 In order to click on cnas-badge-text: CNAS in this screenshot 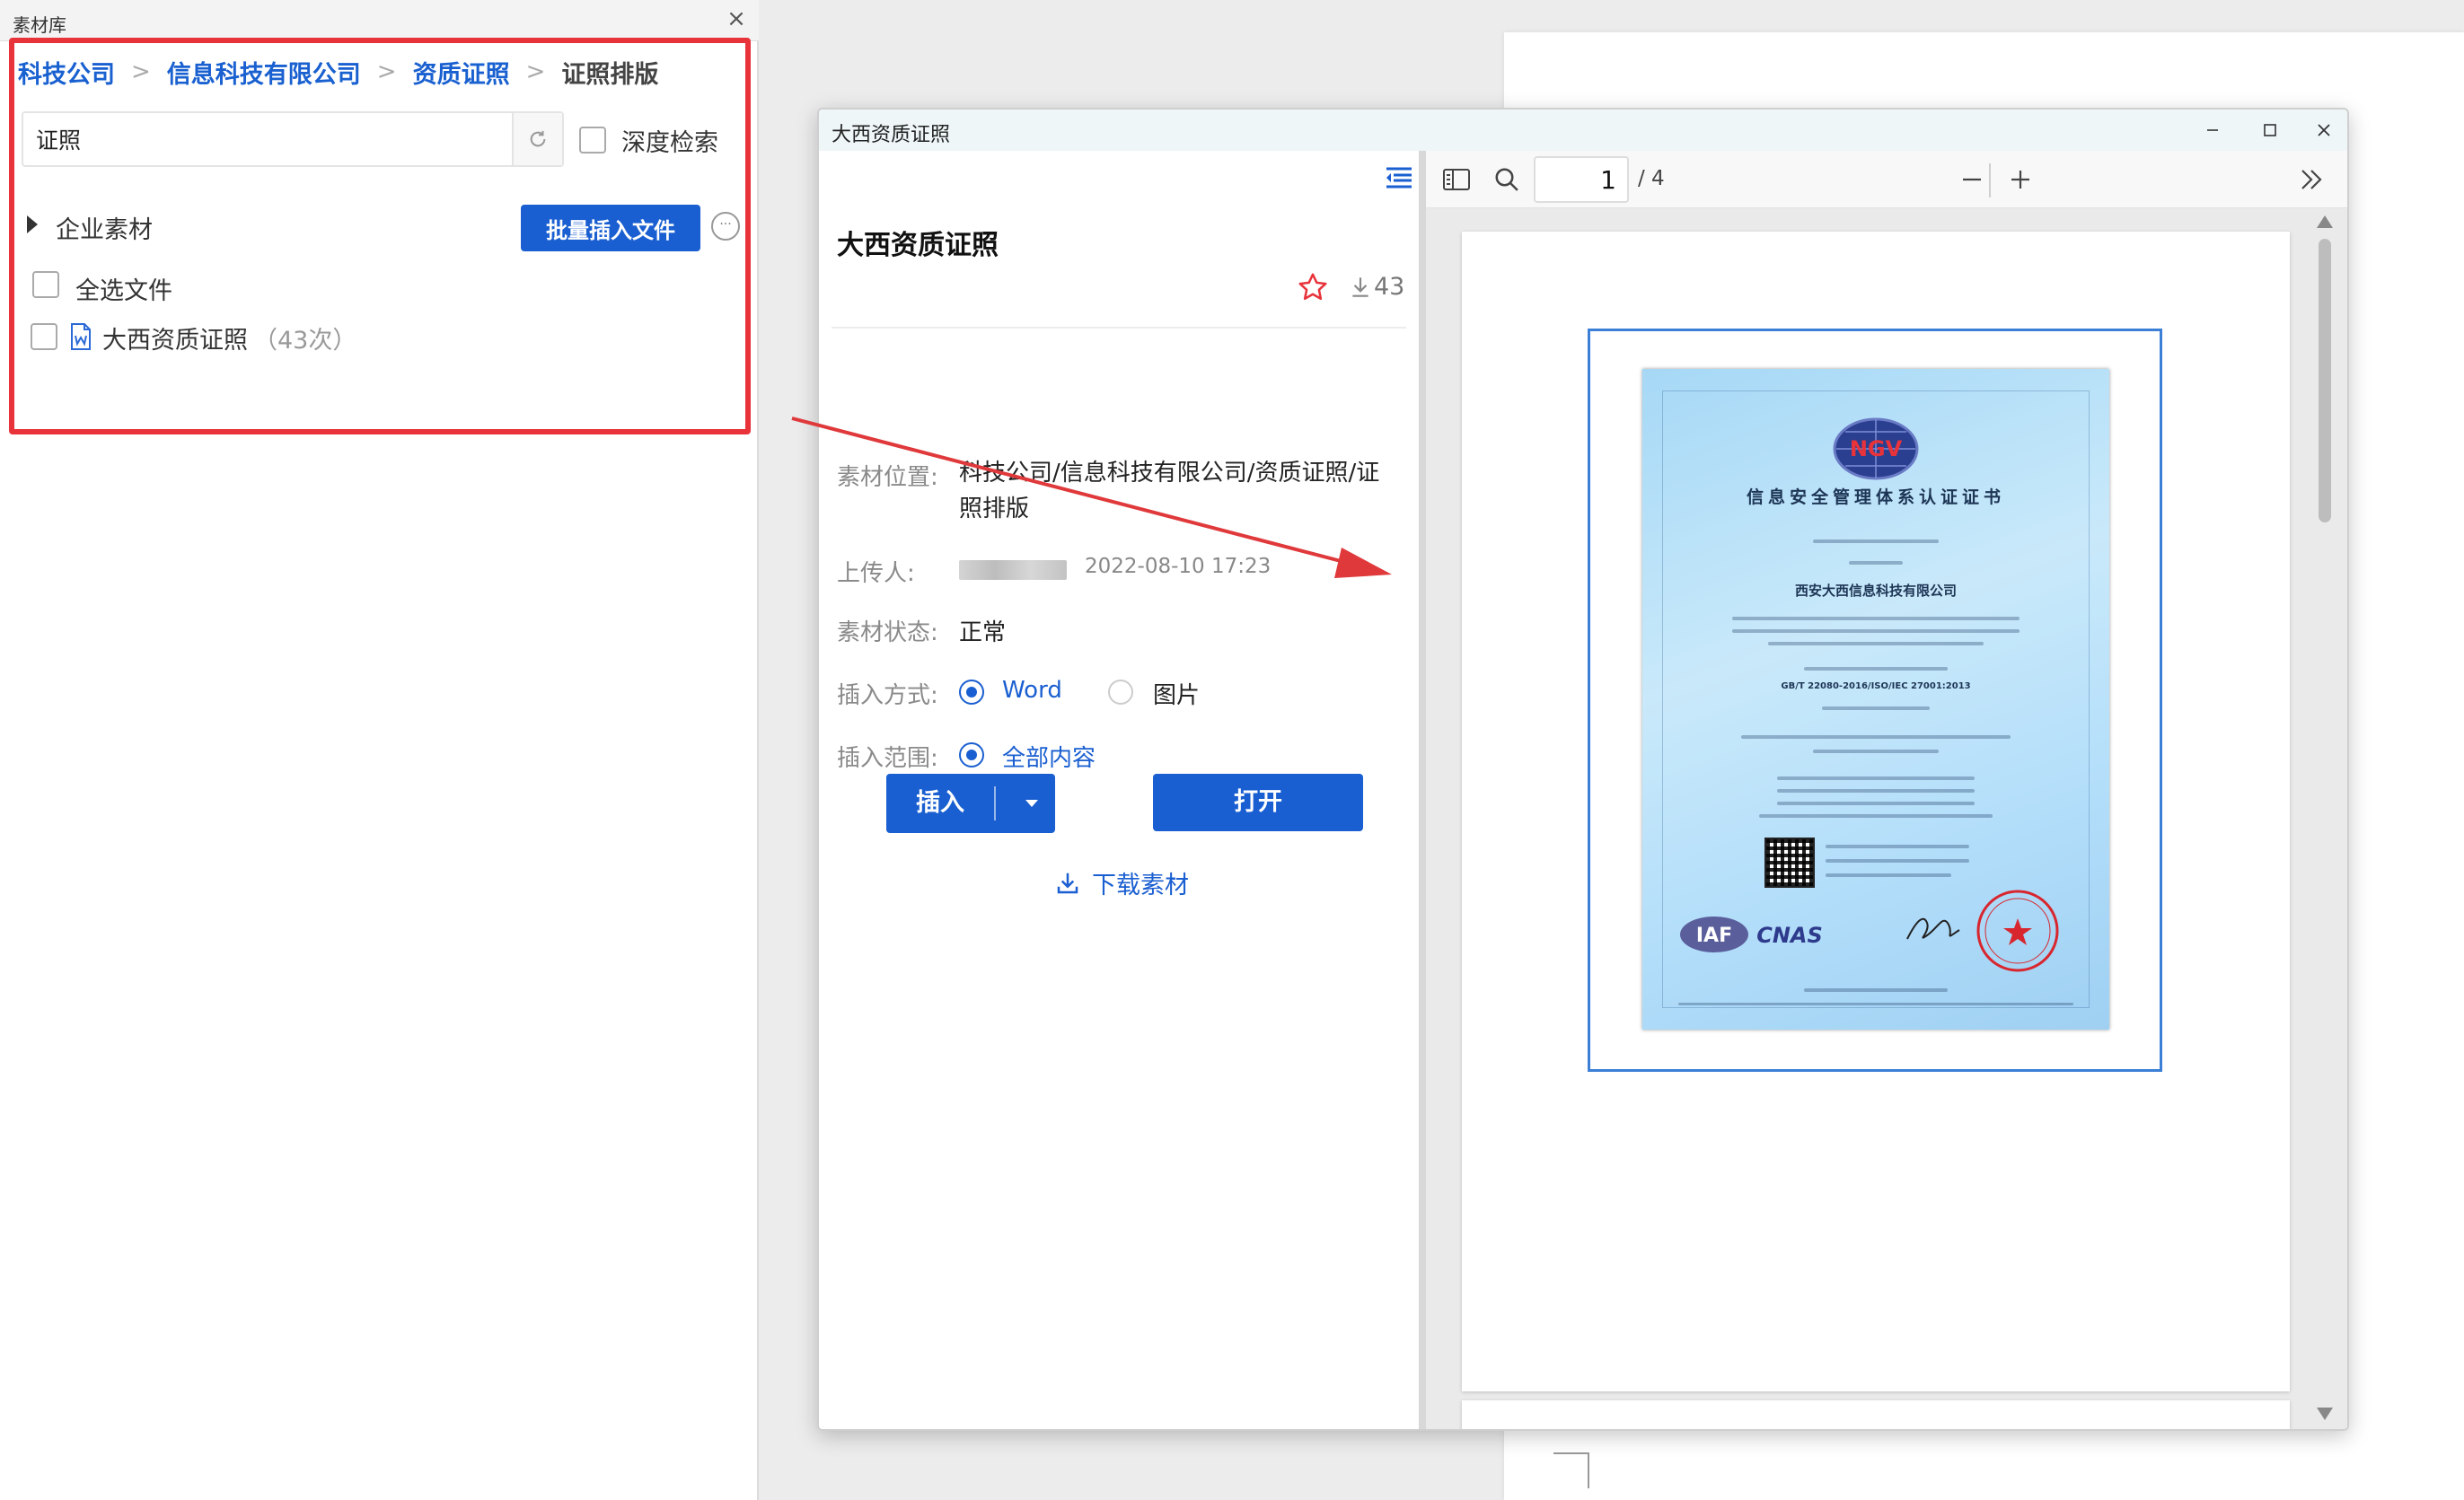, I will do `click(1789, 936)`.